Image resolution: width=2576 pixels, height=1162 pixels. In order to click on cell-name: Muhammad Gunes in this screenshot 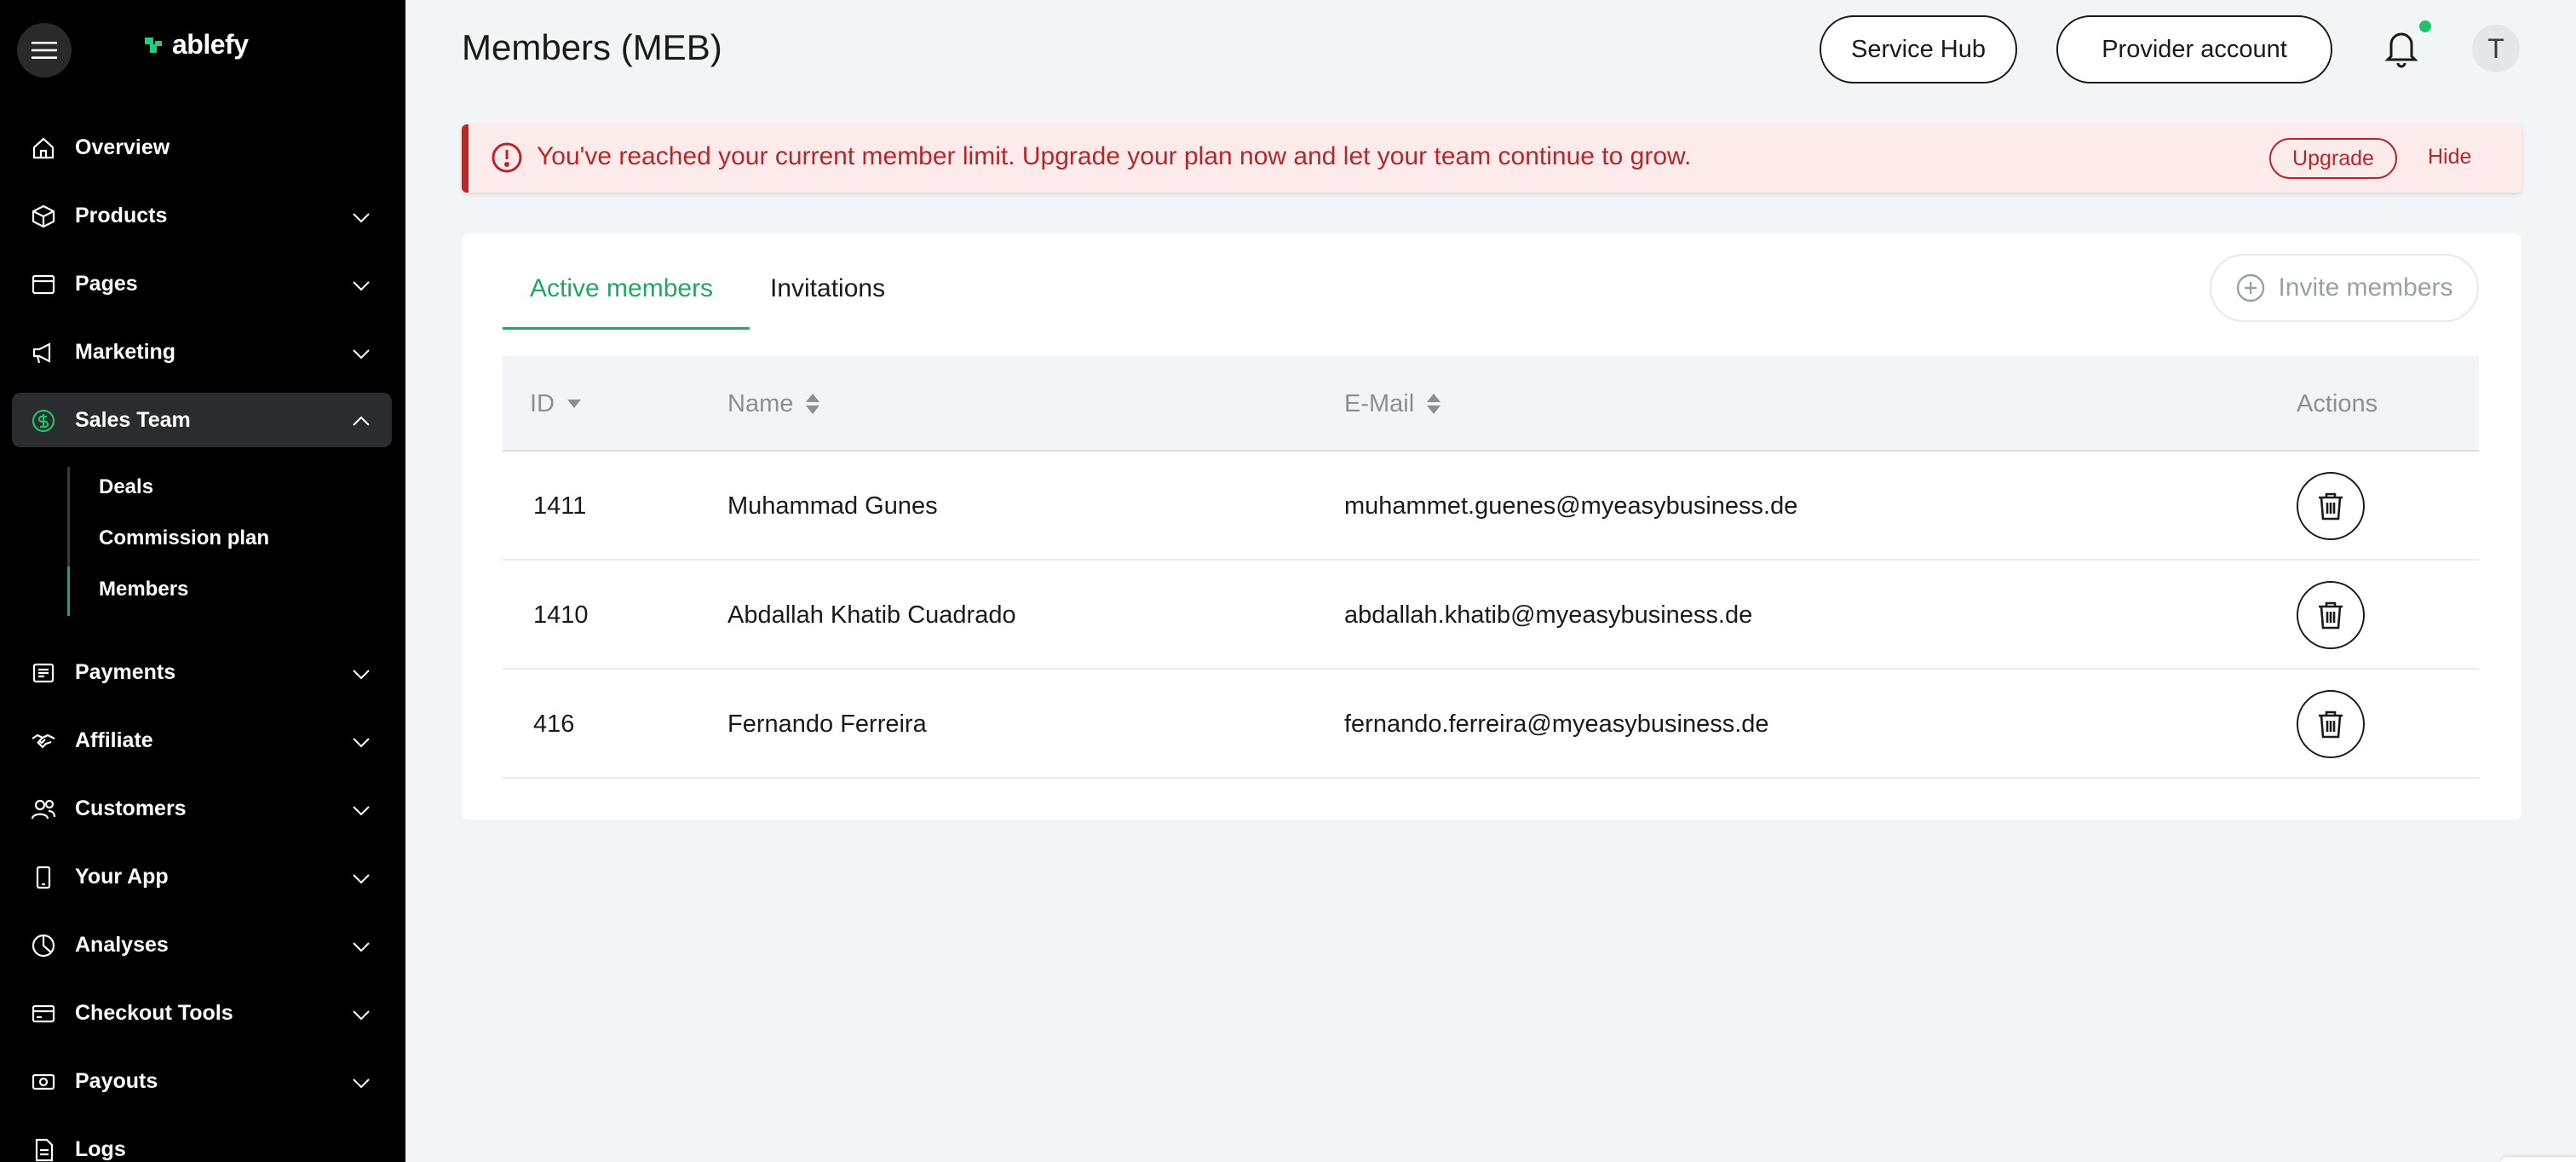, I will do `click(833, 506)`.